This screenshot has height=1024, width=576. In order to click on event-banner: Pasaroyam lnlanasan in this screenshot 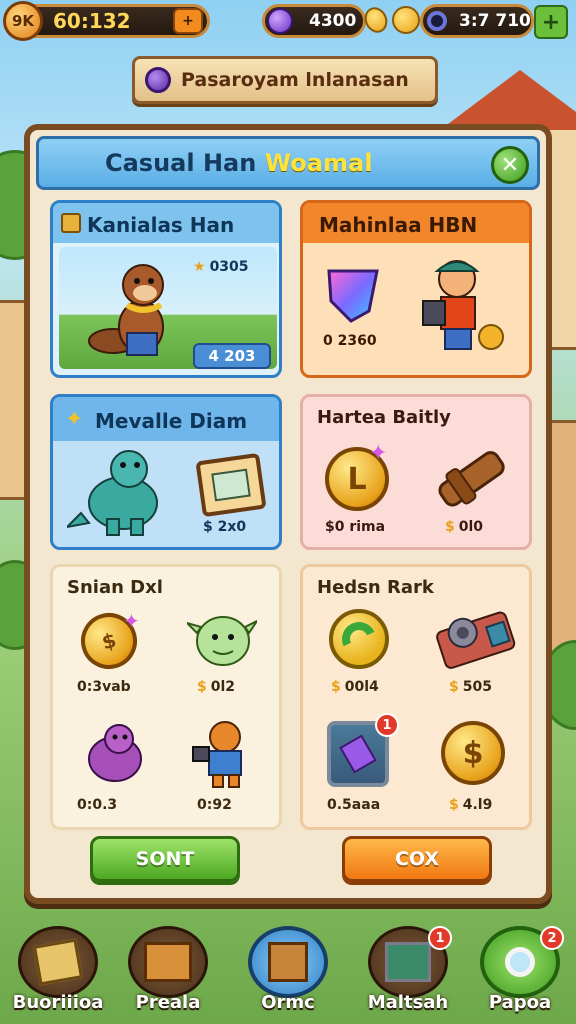, I will do `click(285, 80)`.